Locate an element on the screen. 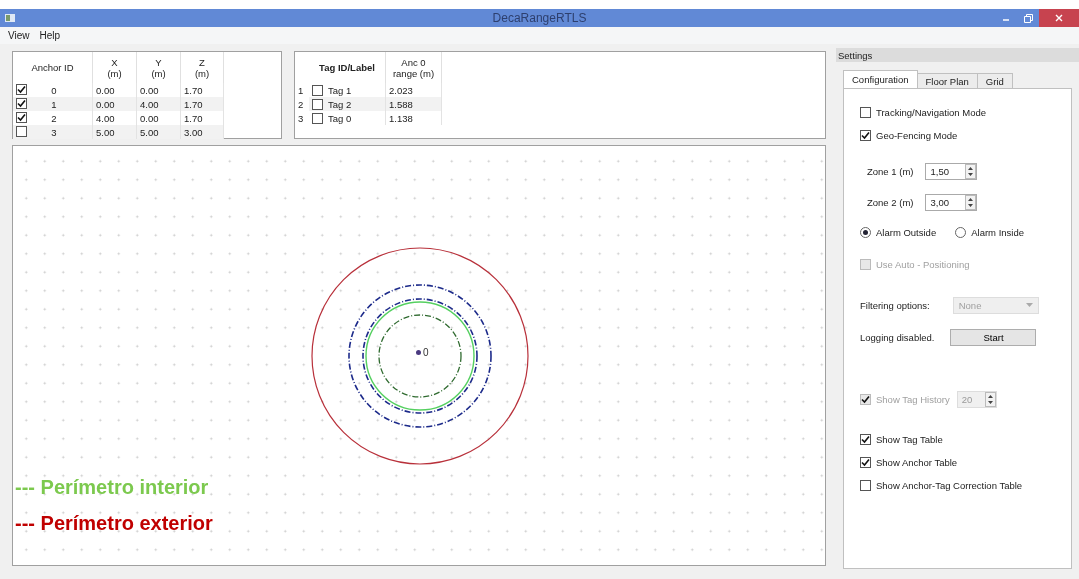 This screenshot has width=1079, height=579. checkbox-label: Use Auto - Positioning is located at coordinates (923, 264).